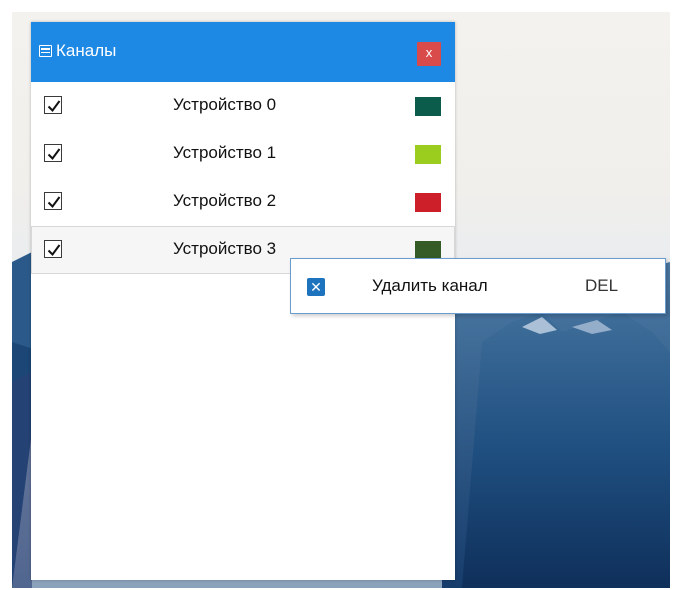  I want to click on channel-label: Устройство 1, so click(225, 152).